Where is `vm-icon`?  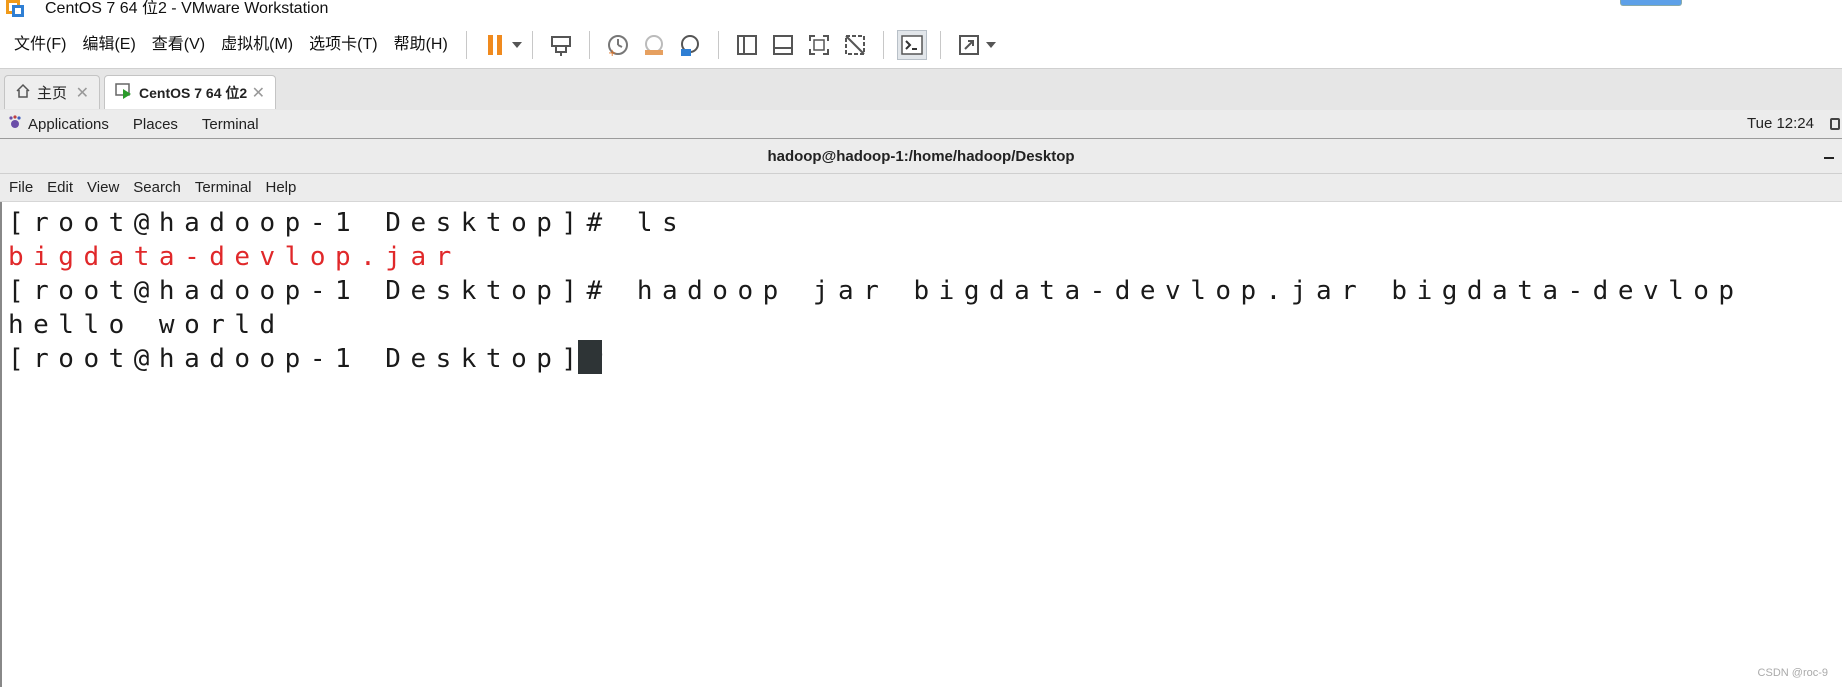
vm-icon is located at coordinates (124, 92).